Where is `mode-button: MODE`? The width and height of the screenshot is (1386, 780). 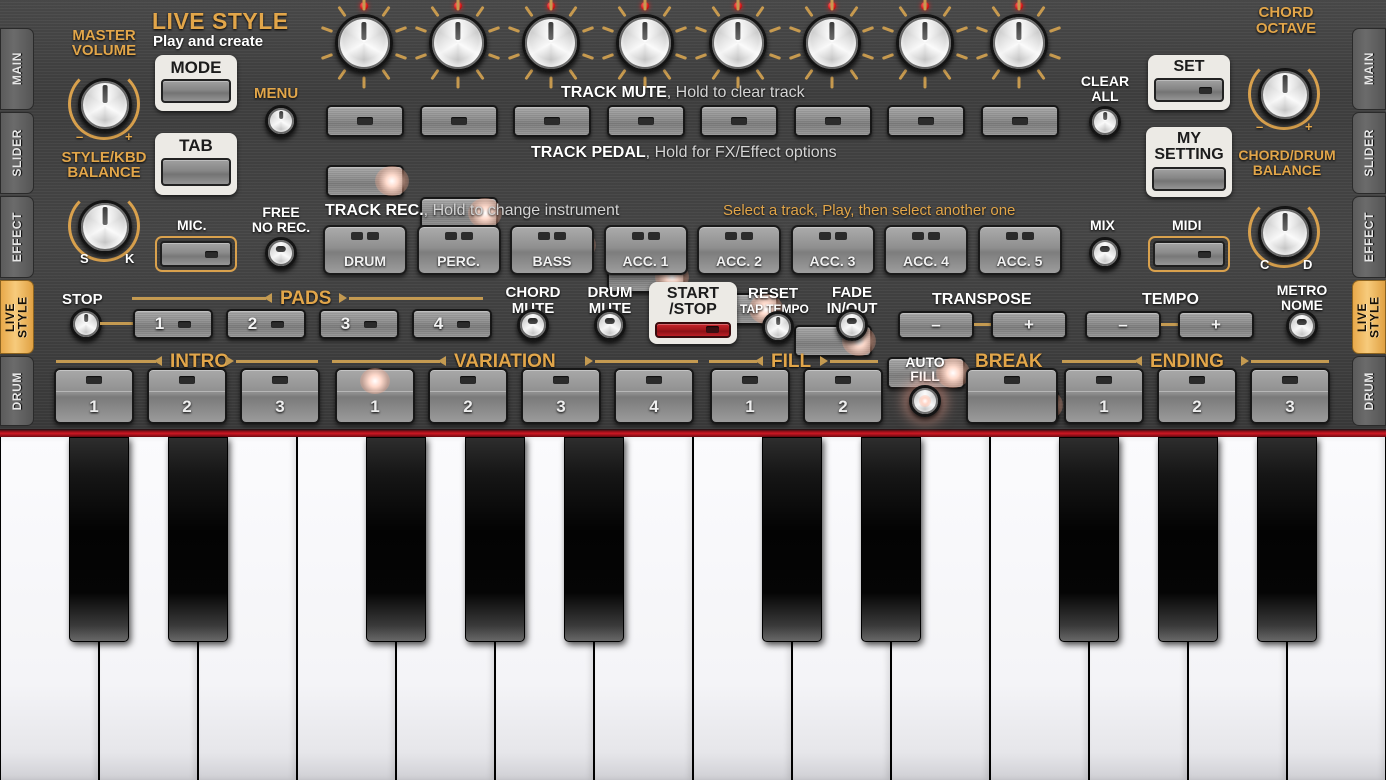 mode-button: MODE is located at coordinates (196, 83).